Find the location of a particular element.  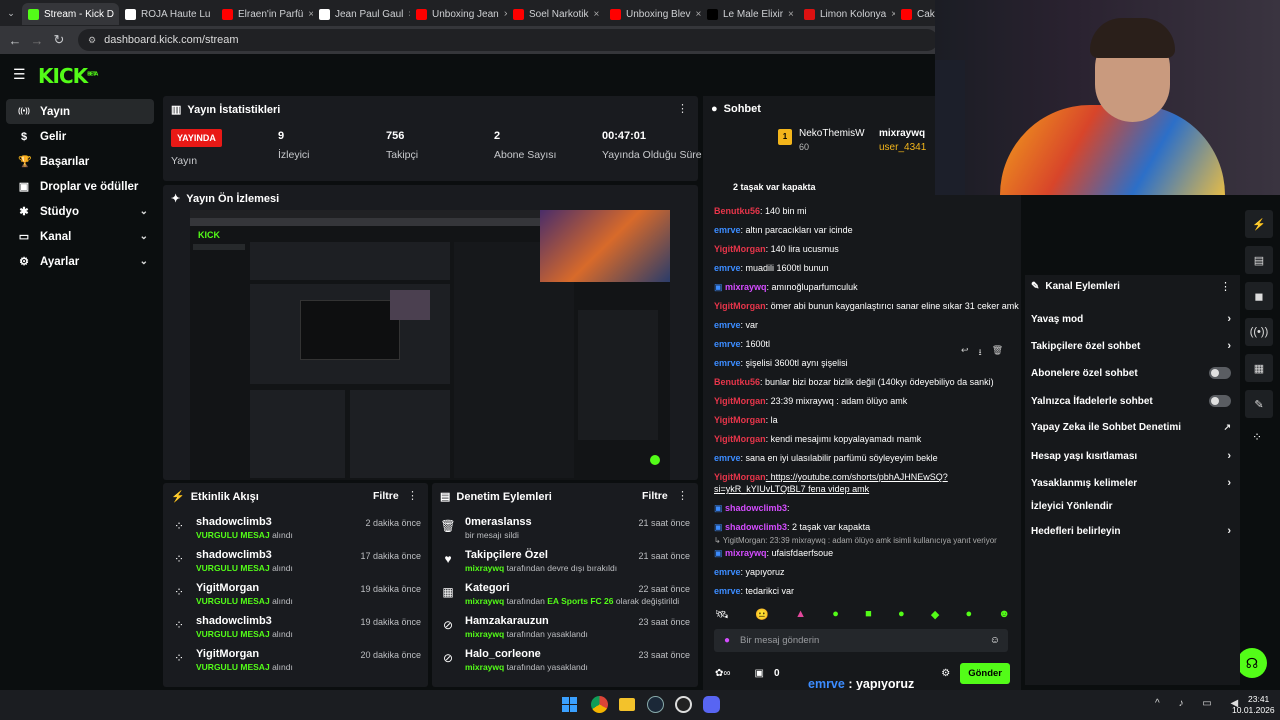

rail-bolt-icon: ⚡ is located at coordinates (1259, 224).